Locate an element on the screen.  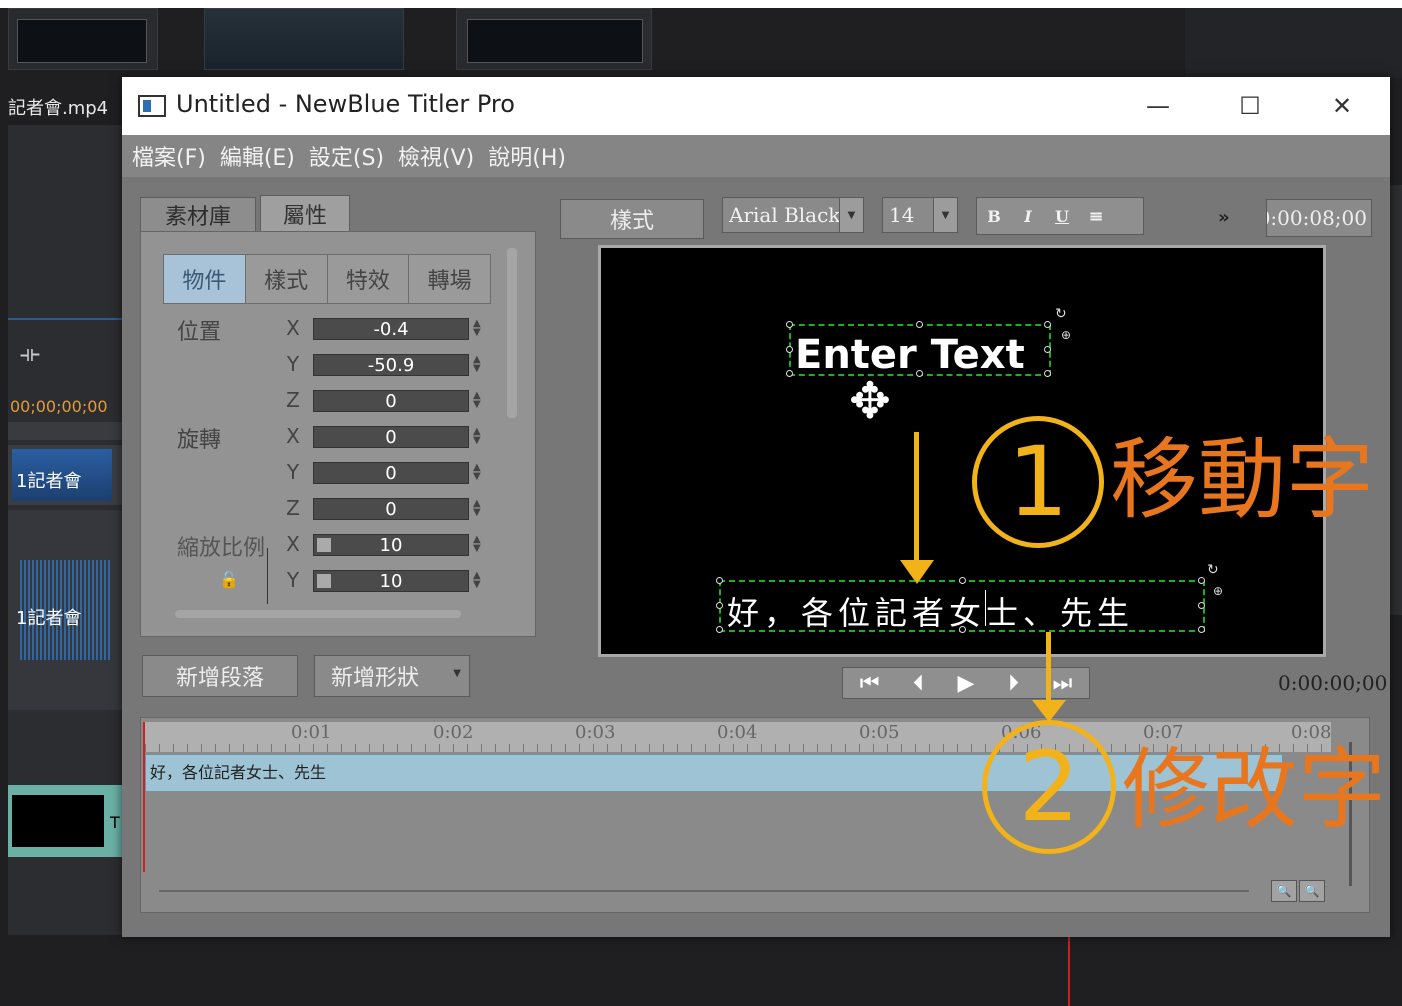
audio-track: 1記者會 is located at coordinates (65, 610).